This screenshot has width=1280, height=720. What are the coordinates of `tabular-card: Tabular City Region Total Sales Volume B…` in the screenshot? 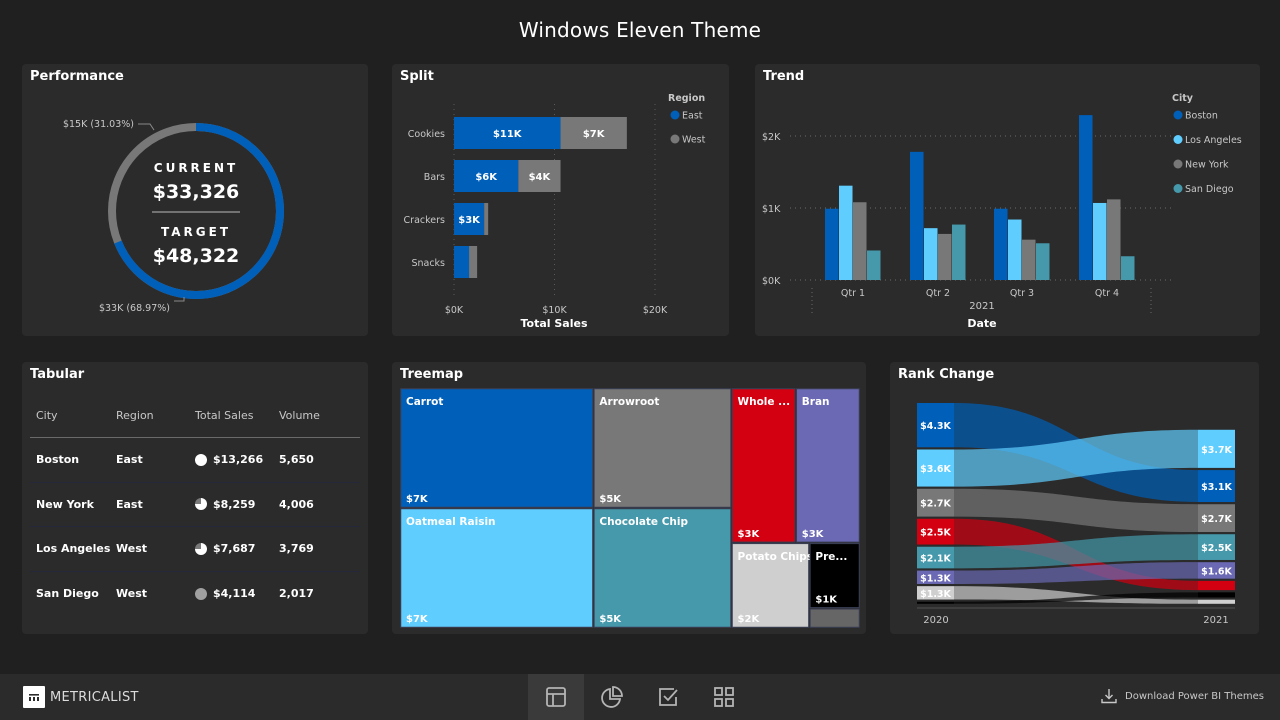 It's located at (195, 498).